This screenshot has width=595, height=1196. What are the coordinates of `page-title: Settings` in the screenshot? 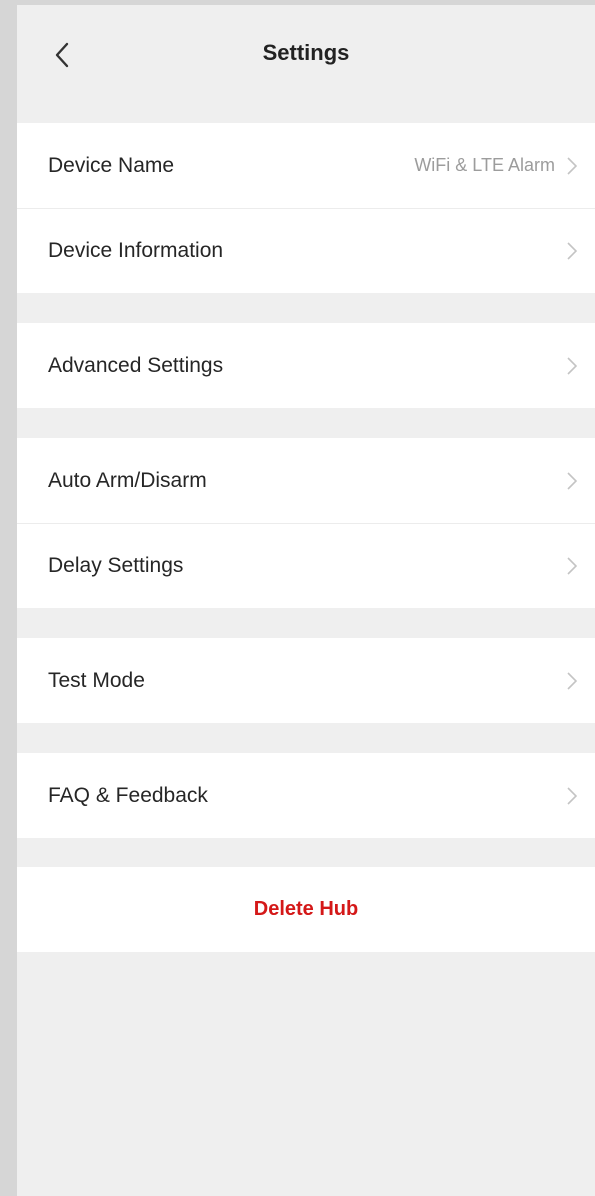 It's located at (306, 52).